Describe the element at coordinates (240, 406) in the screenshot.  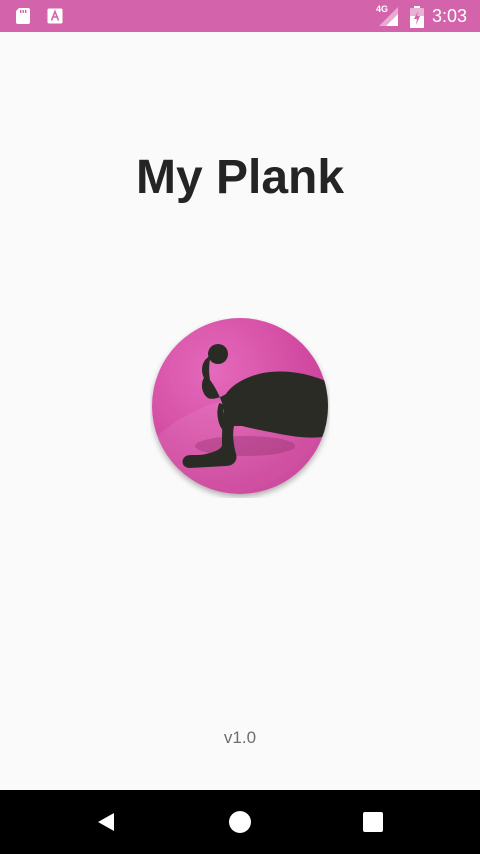
I see `plank-logo-icon` at that location.